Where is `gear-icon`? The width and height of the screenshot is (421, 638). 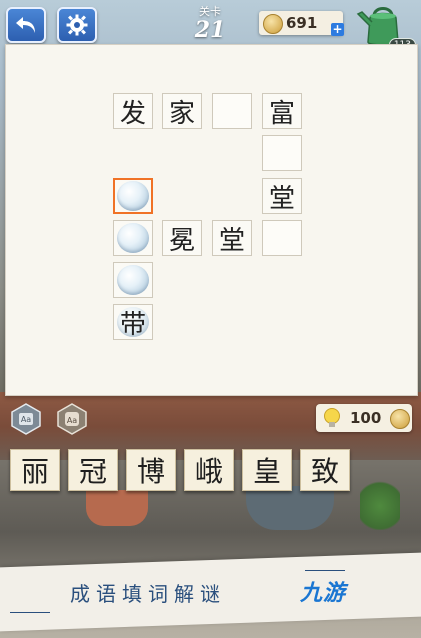
gear-icon is located at coordinates (77, 25).